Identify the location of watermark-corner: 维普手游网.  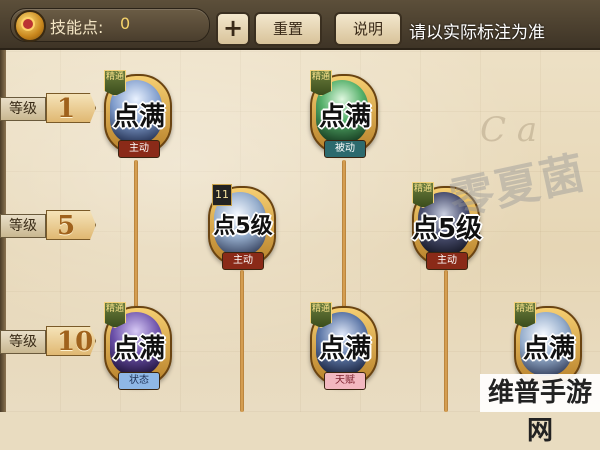
(540, 410).